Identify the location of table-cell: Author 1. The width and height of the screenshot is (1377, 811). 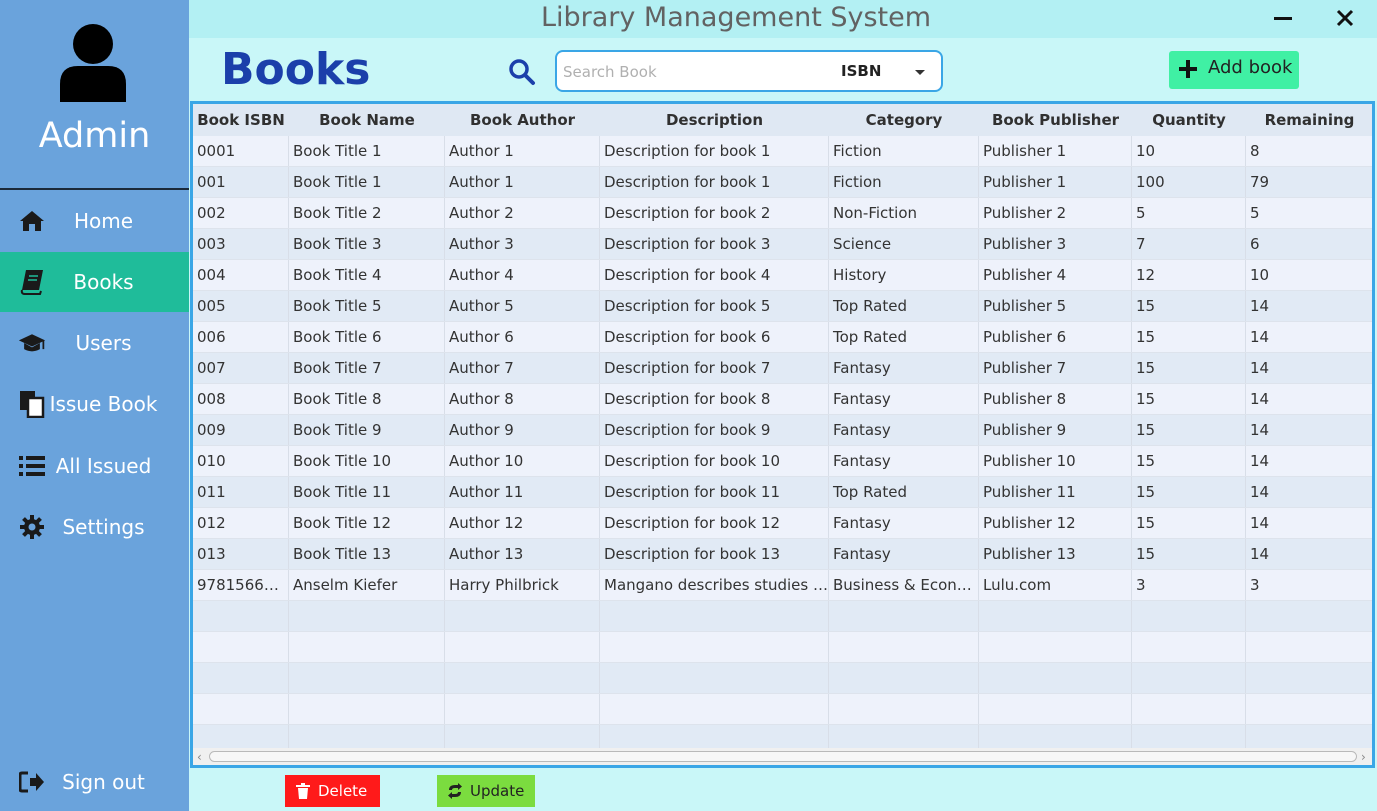
(522, 182).